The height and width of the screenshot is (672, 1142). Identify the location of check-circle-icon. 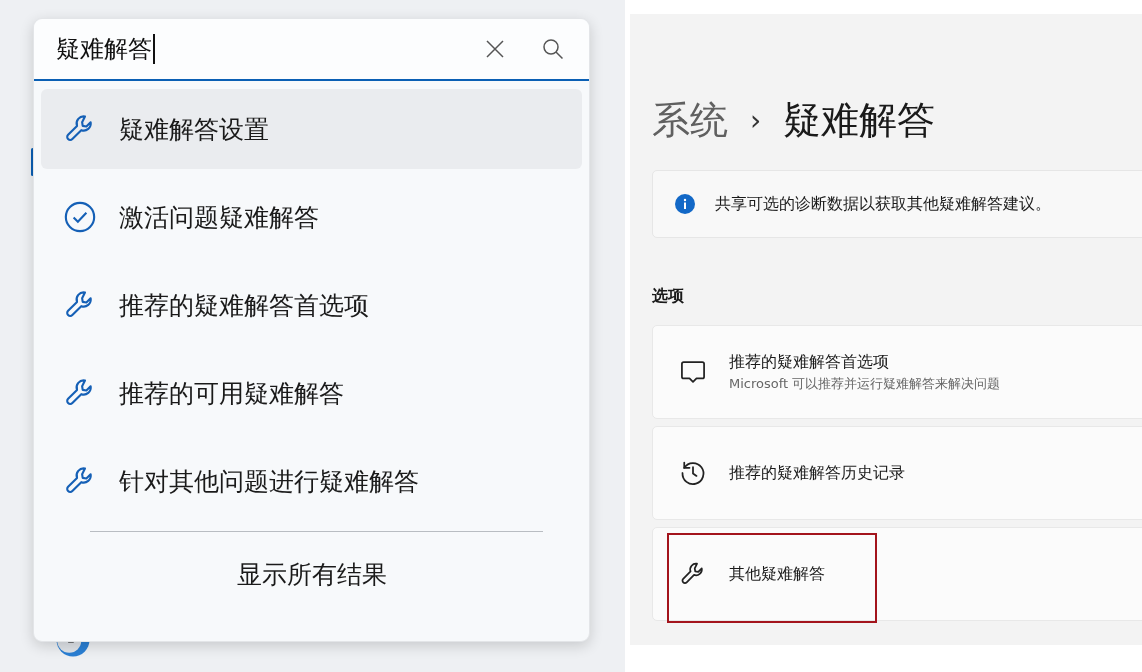
(80, 217).